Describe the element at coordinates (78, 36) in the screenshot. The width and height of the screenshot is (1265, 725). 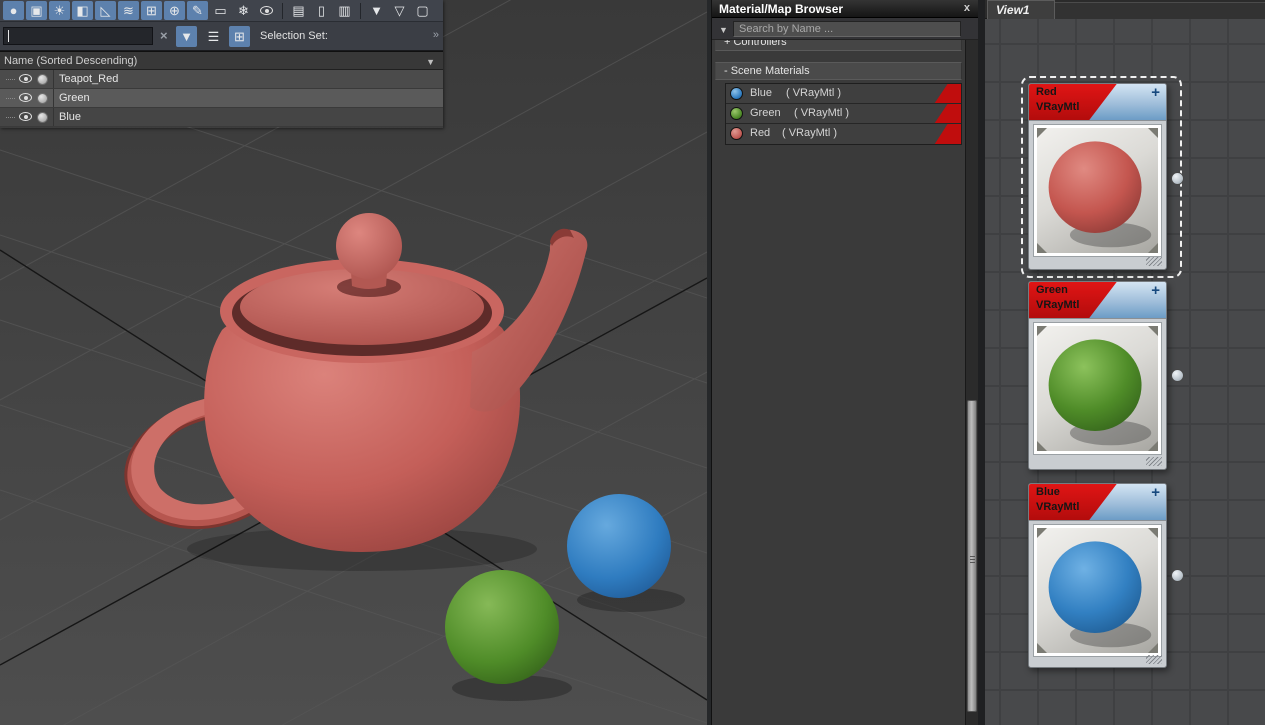
I see `explorer-search-input` at that location.